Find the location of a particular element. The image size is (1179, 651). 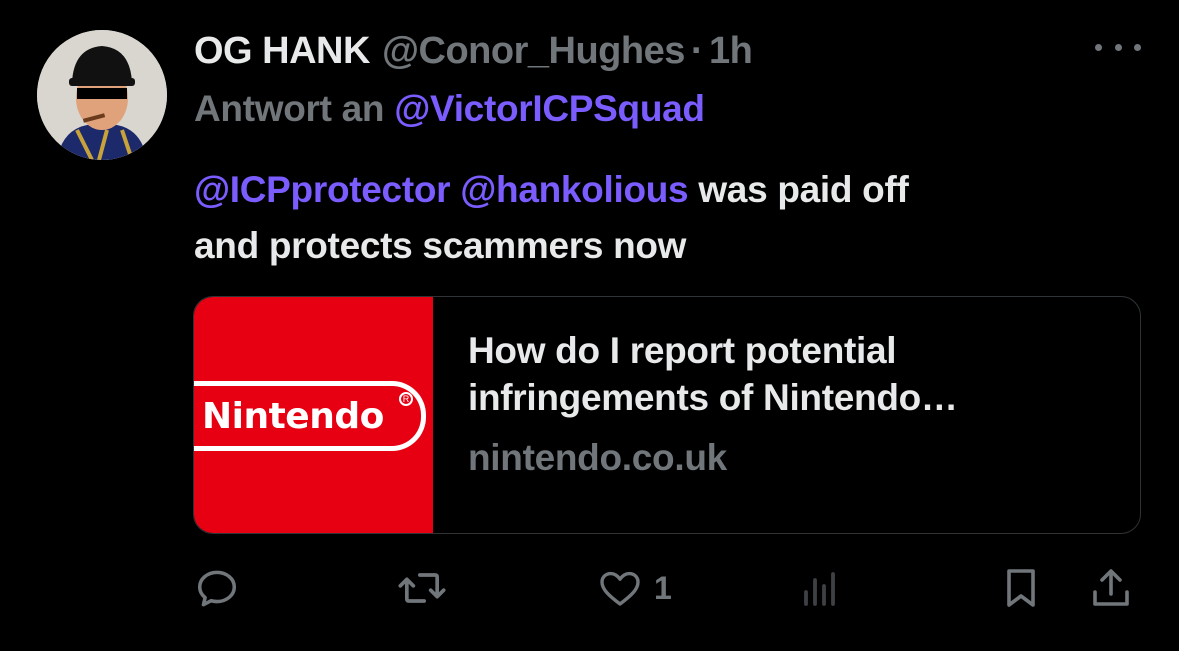

mention-icpprotector: @ICPprotector is located at coordinates (322, 189).